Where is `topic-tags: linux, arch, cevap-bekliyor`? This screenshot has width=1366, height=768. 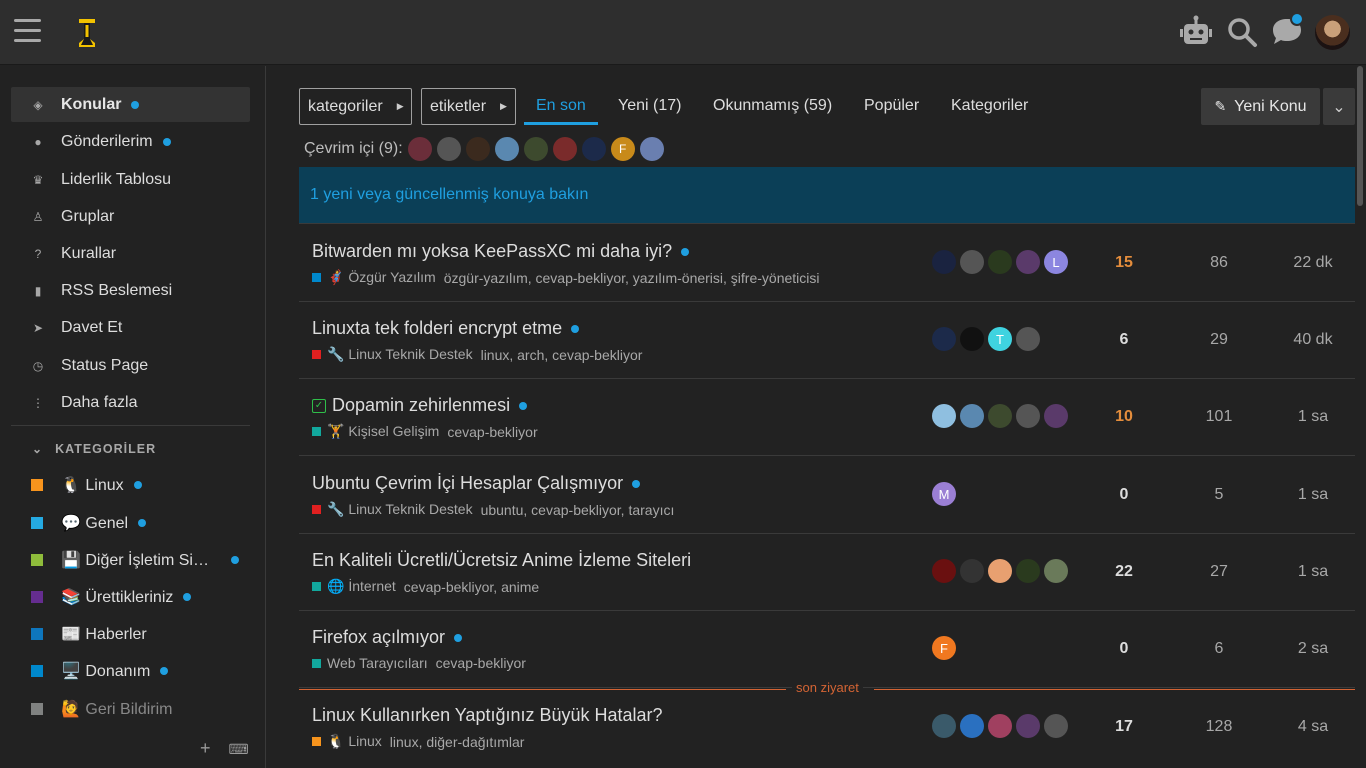 topic-tags: linux, arch, cevap-bekliyor is located at coordinates (562, 355).